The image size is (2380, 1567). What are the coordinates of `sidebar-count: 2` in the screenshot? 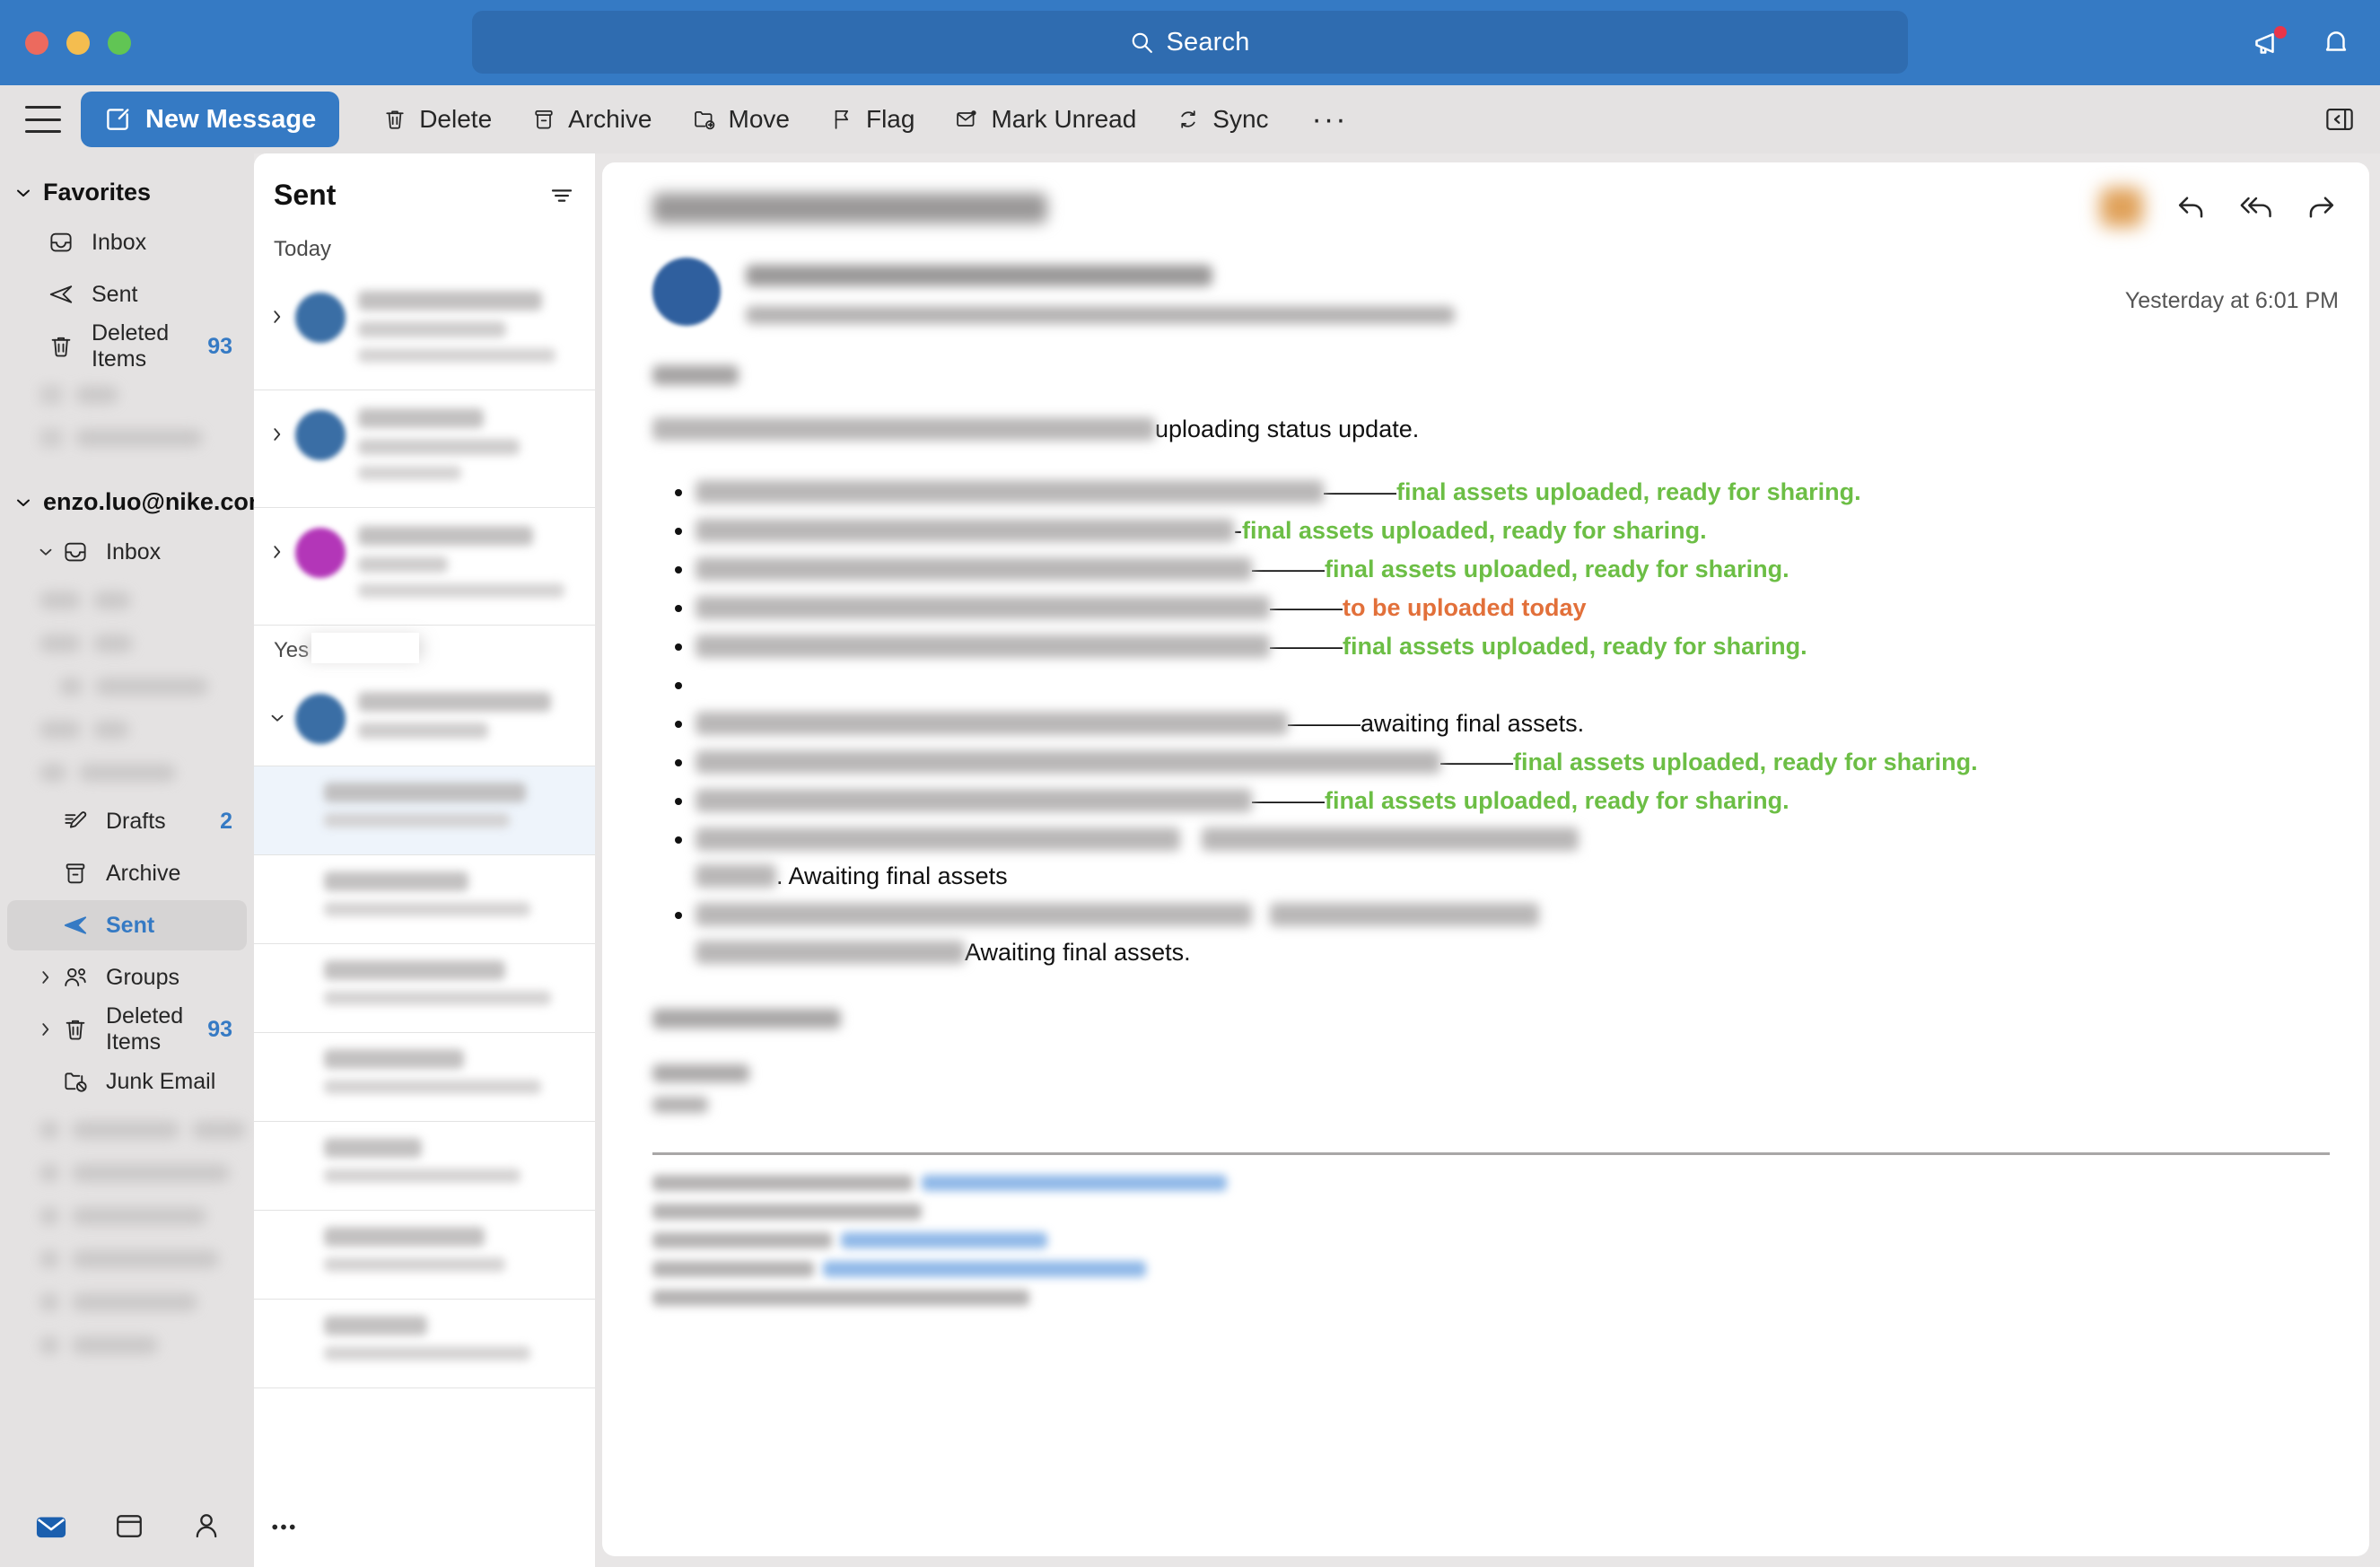 It's located at (226, 821).